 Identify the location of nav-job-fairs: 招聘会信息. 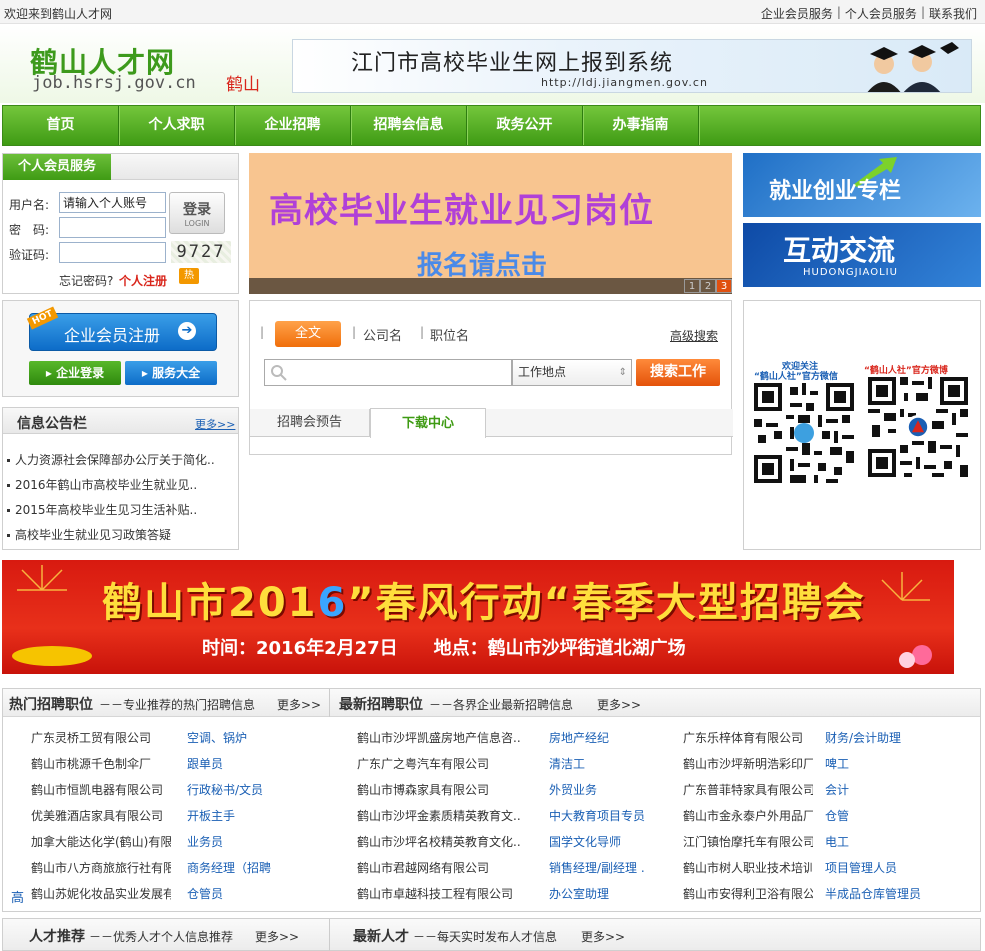
(409, 125).